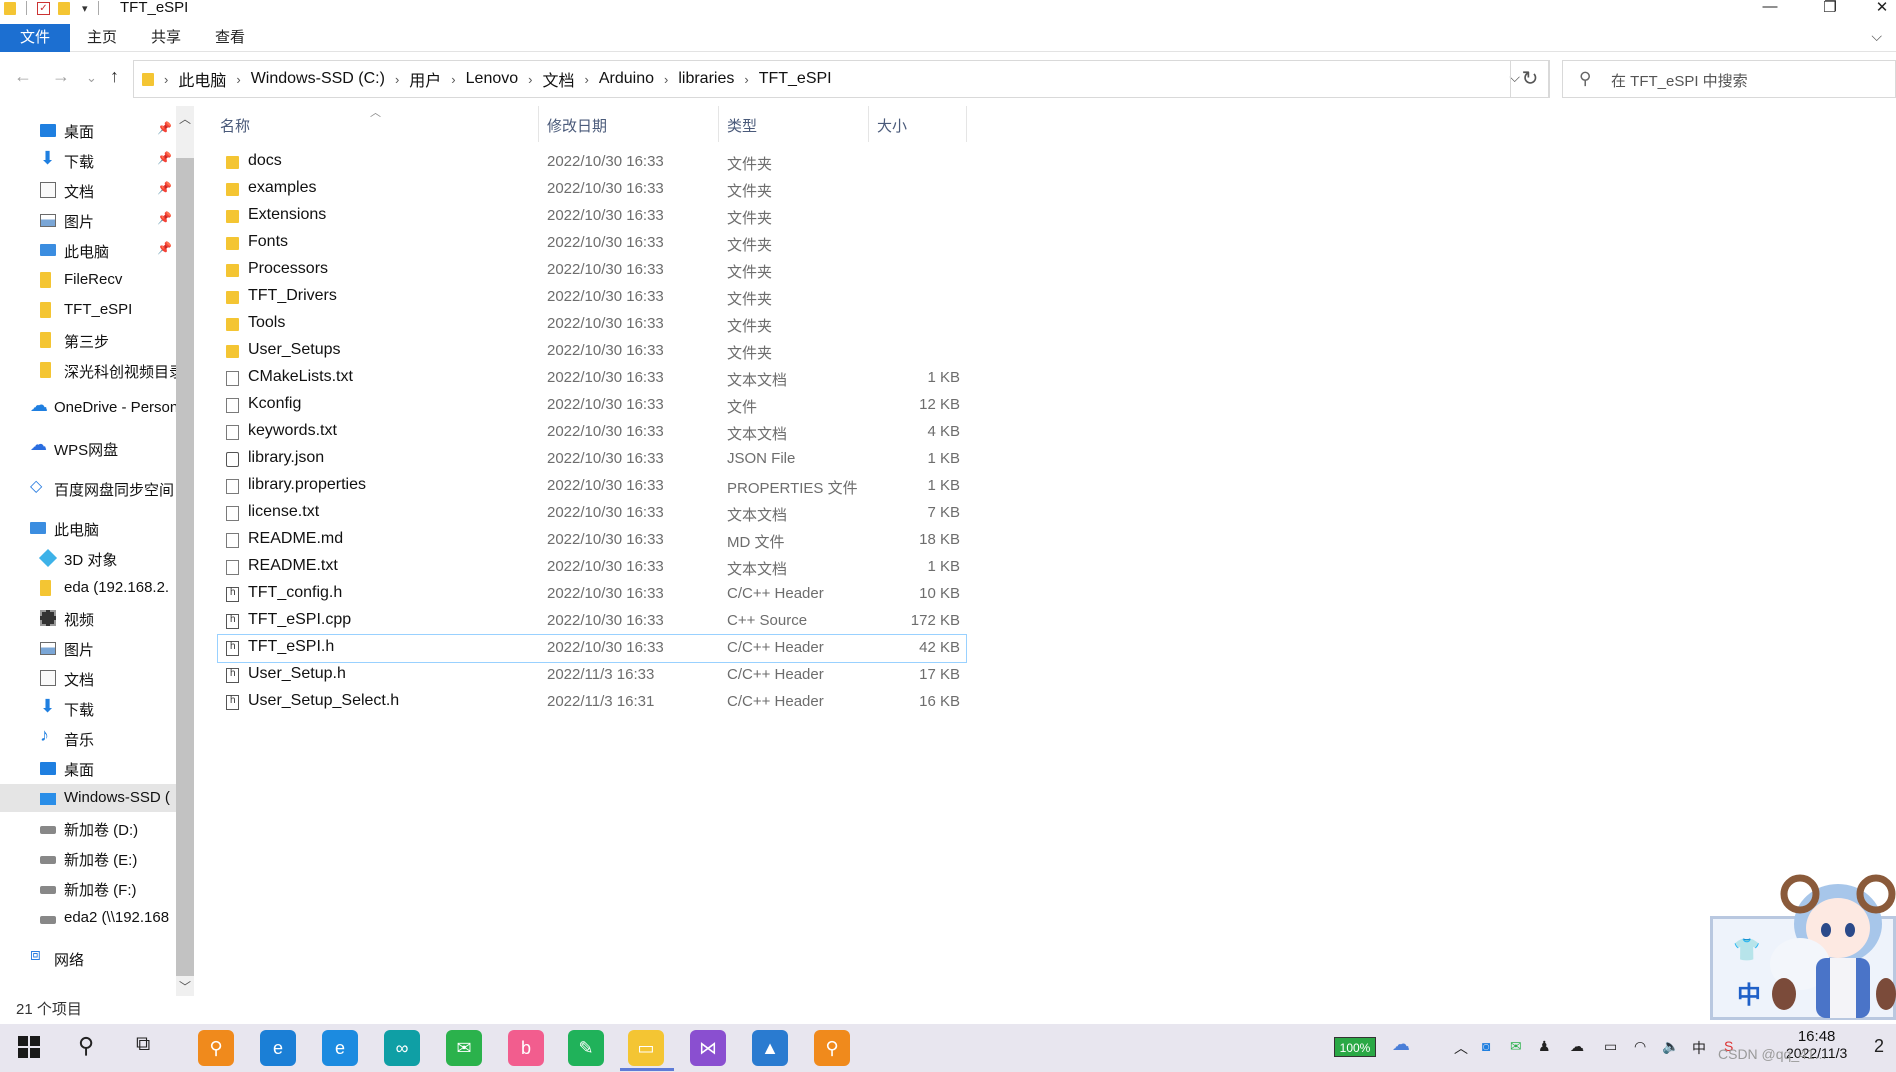  What do you see at coordinates (185, 567) in the screenshot?
I see `scrollbar-thumb` at bounding box center [185, 567].